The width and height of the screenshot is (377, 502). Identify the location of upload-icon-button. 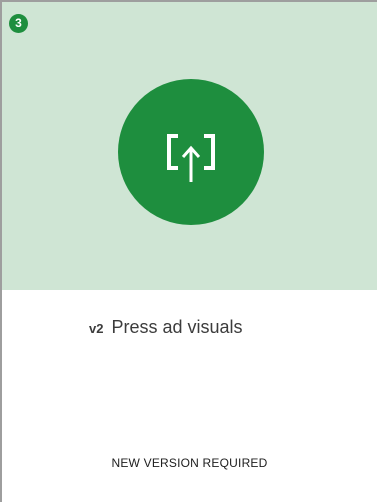
(191, 152).